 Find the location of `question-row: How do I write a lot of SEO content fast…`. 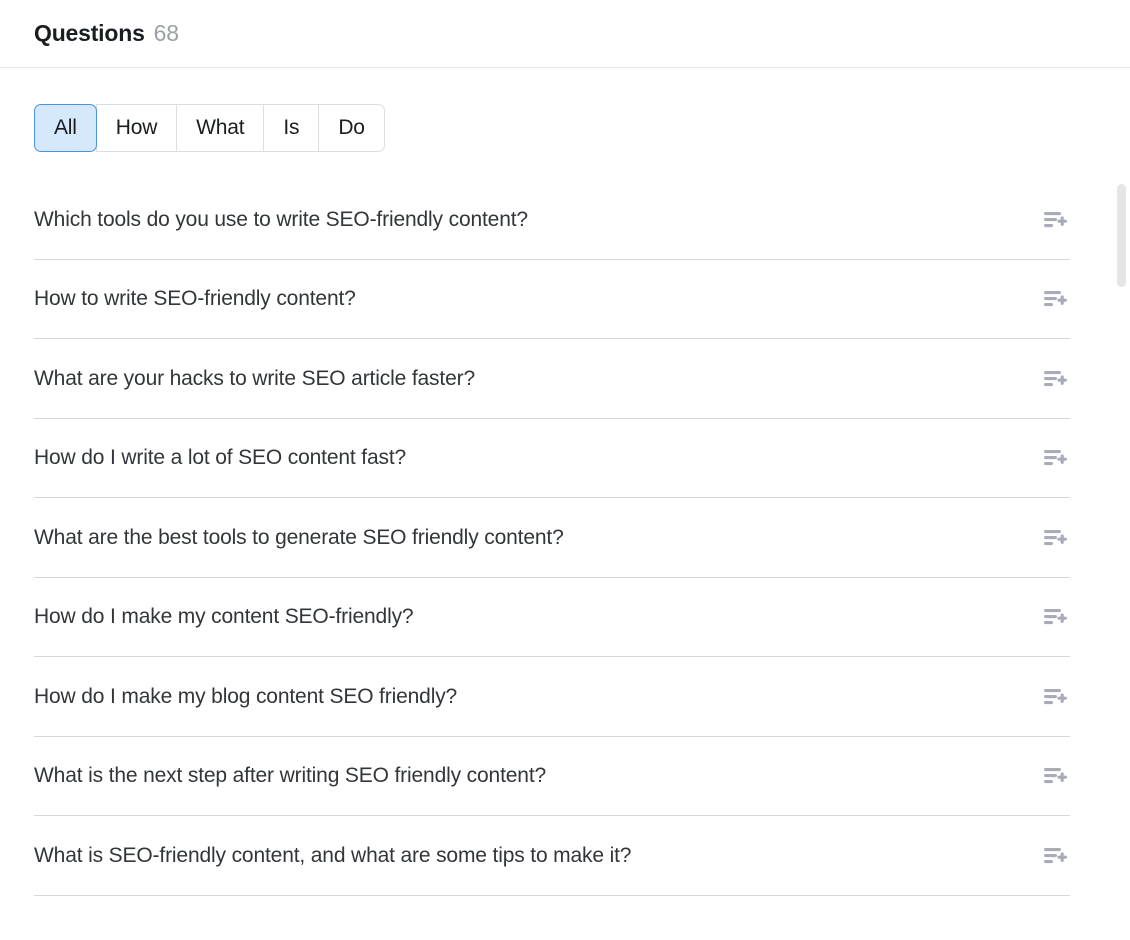

question-row: How do I write a lot of SEO content fast… is located at coordinates (565, 459).